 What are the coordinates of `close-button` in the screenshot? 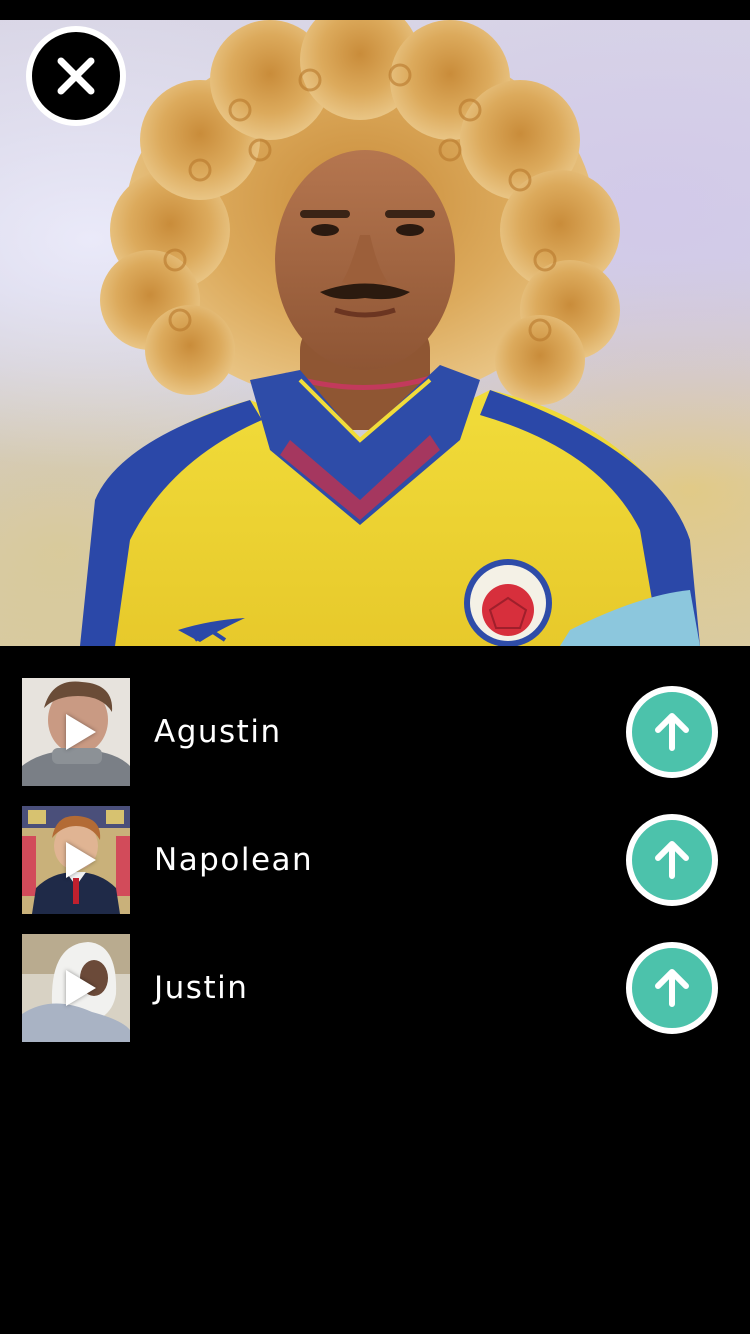 It's located at (76, 76).